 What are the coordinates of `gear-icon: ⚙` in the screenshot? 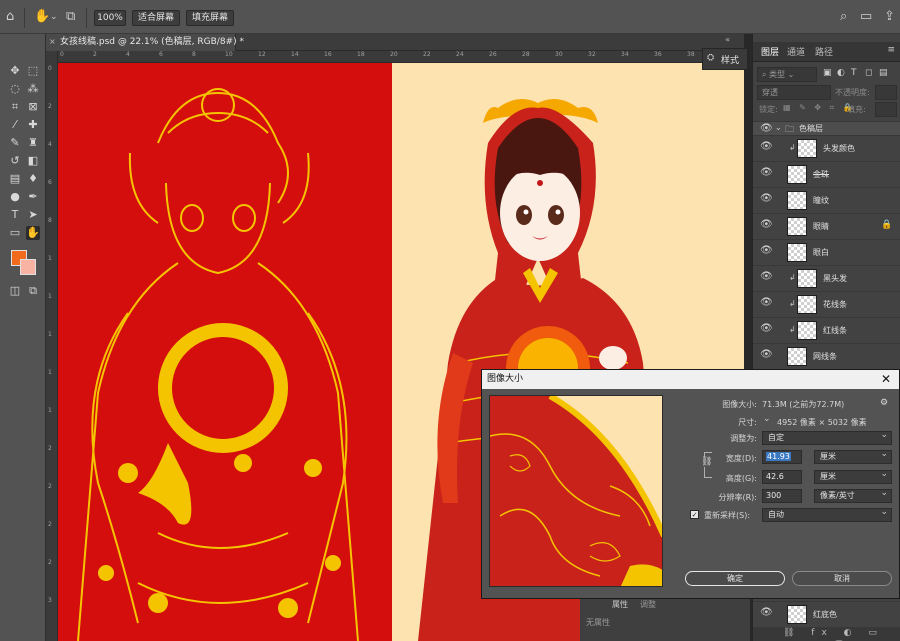 It's located at (884, 403).